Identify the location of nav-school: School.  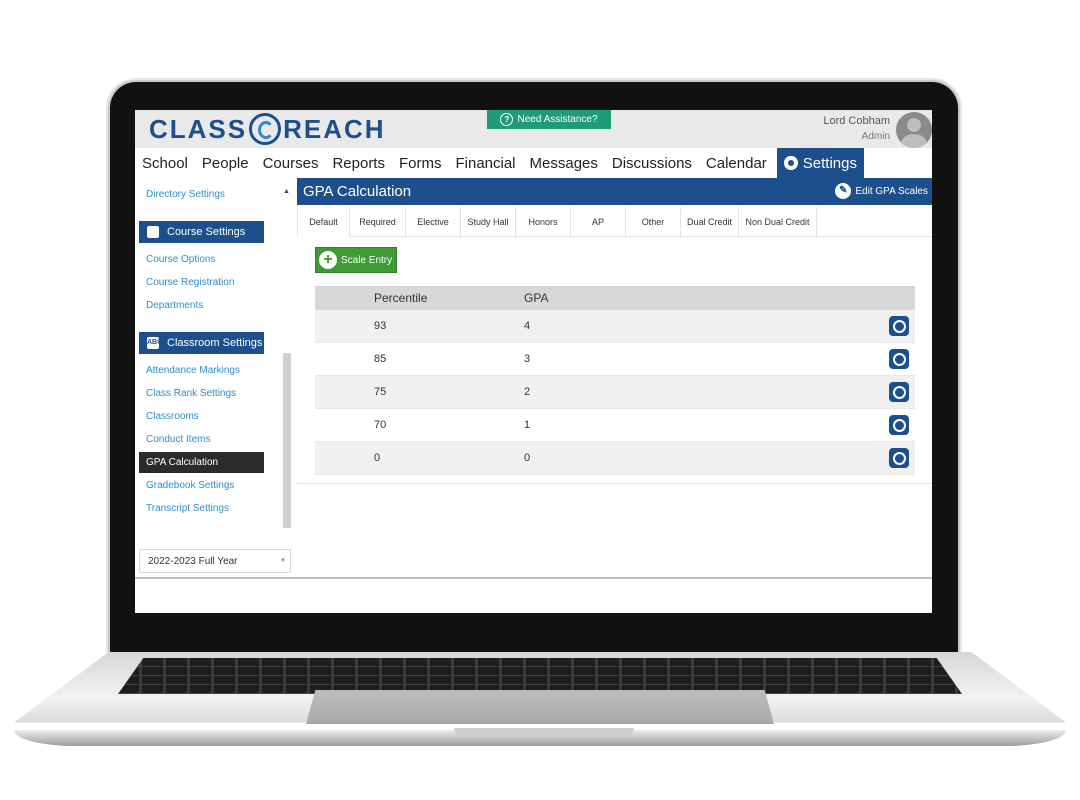
(165, 163).